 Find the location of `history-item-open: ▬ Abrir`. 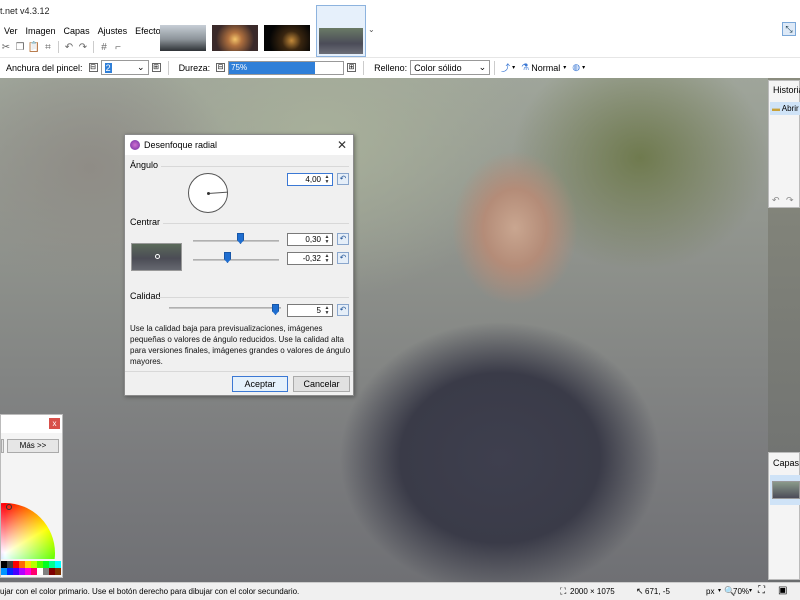

history-item-open: ▬ Abrir is located at coordinates (785, 108).